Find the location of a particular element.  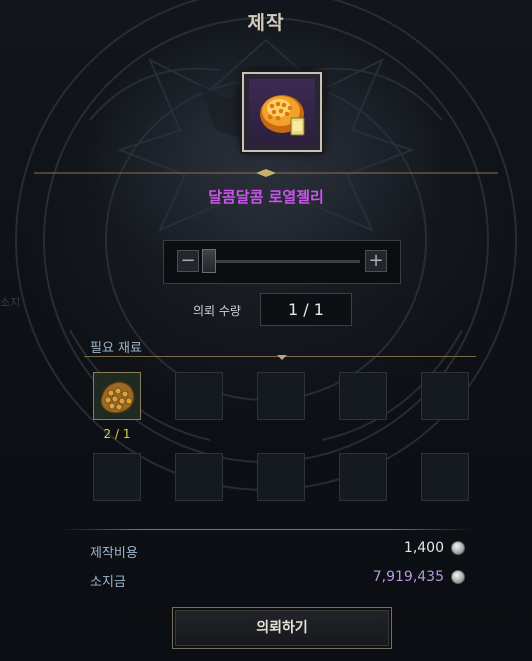

honeycomb-icon is located at coordinates (117, 397).